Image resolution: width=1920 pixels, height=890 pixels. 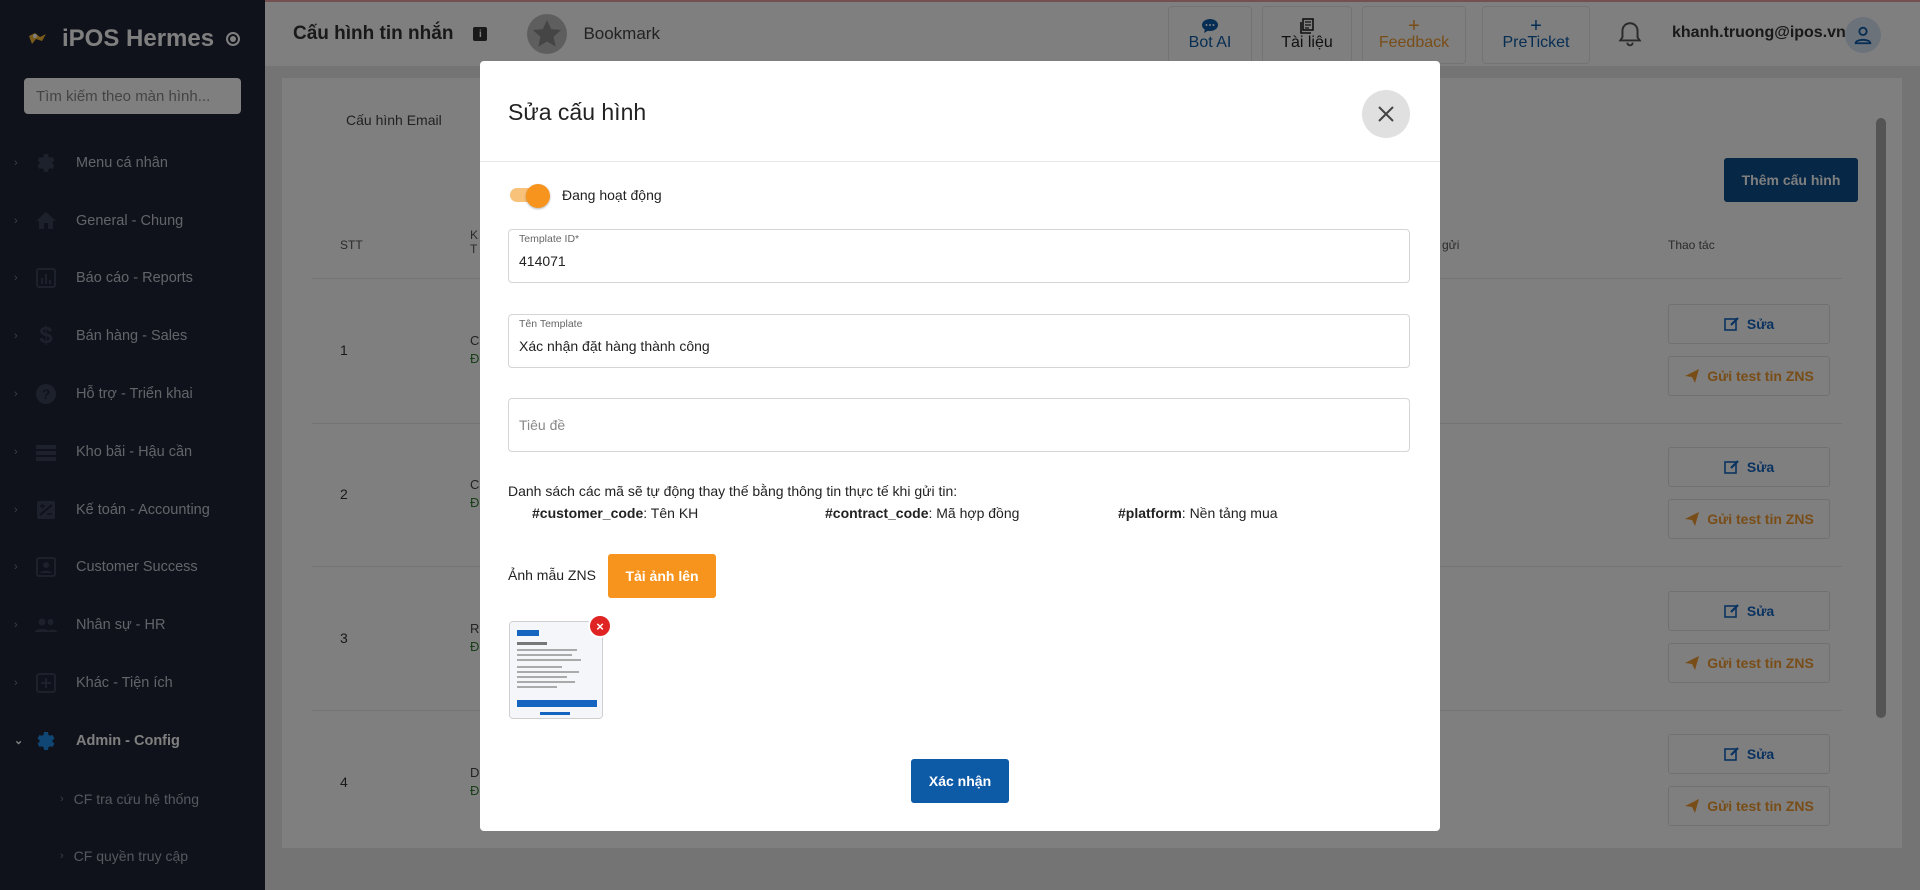 I want to click on upload-image-button: Tải ảnh lên, so click(x=662, y=576).